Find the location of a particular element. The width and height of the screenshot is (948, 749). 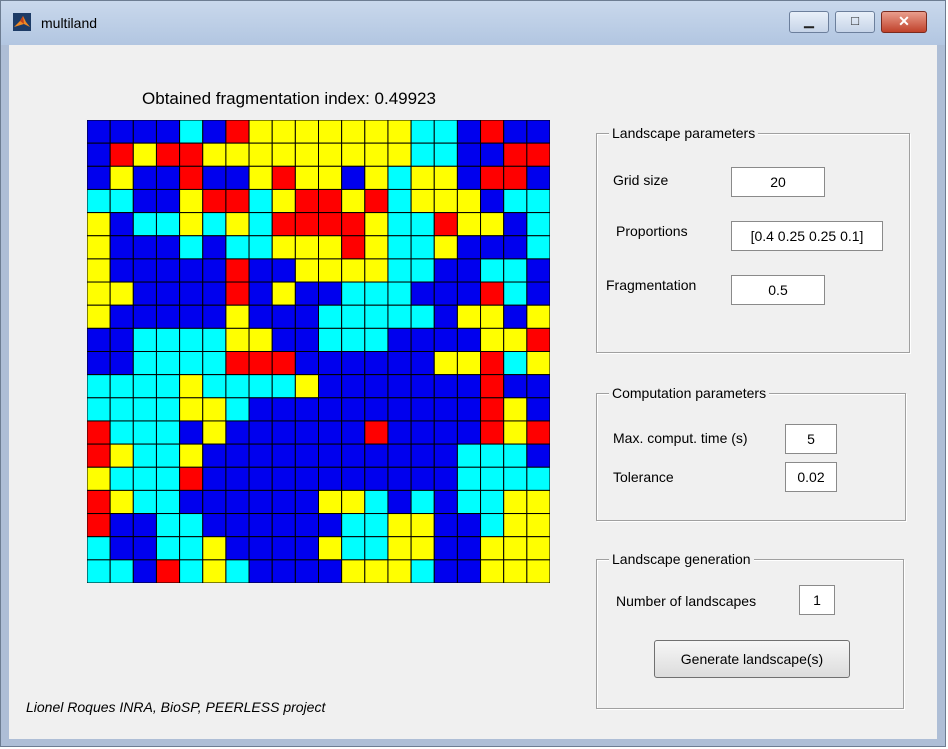

minimize-button: ▁ is located at coordinates (809, 22).